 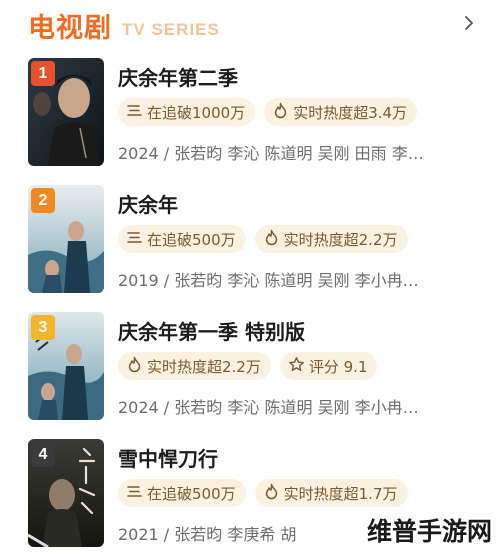 I want to click on follow-count-tag: 在追破1000万, so click(x=187, y=112).